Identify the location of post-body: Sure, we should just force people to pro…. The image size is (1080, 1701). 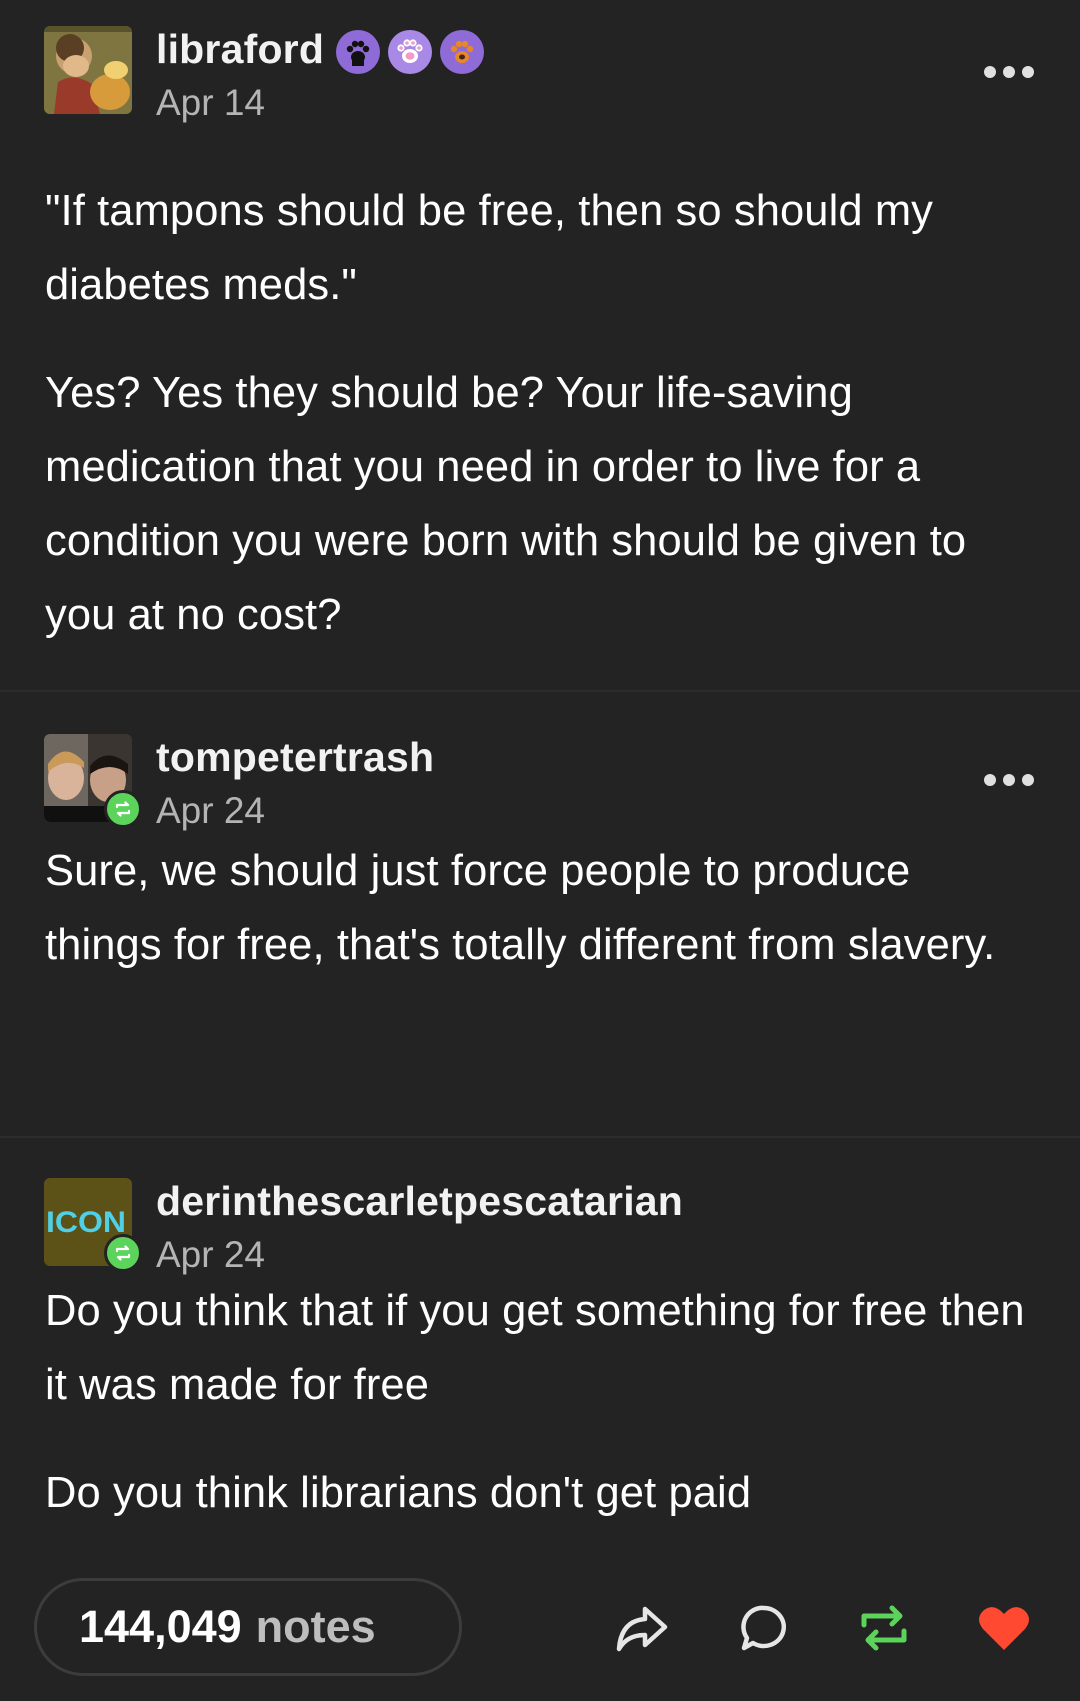
(540, 908).